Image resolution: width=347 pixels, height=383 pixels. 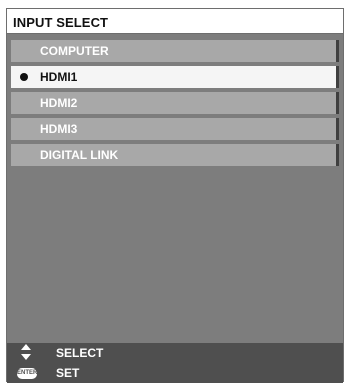 I want to click on enter-key-icon: ENTER, so click(x=27, y=373).